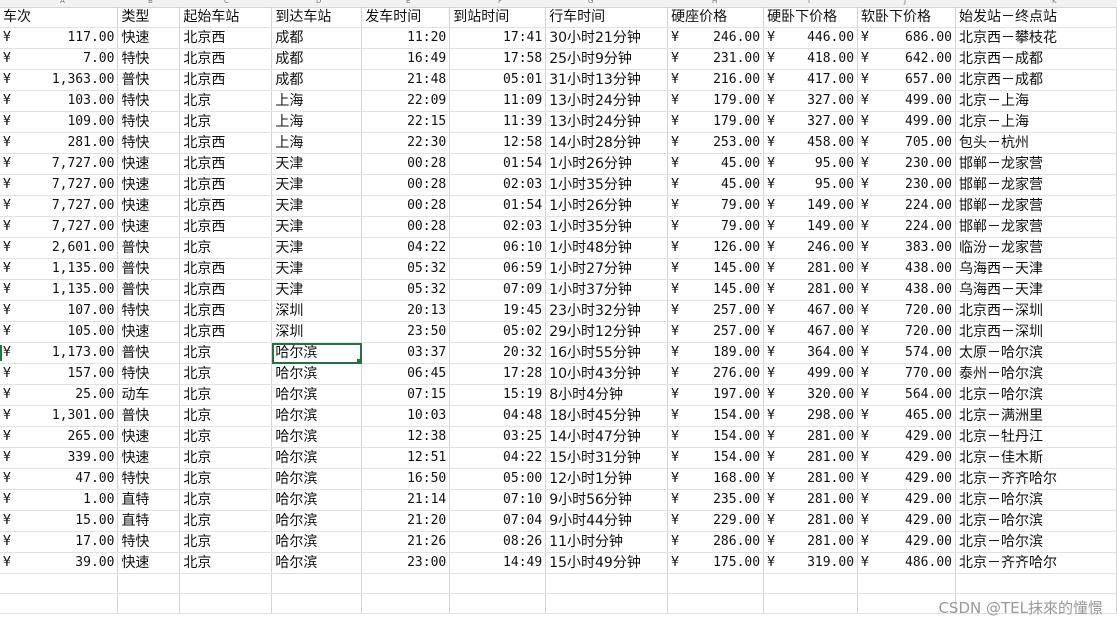 The width and height of the screenshot is (1117, 624). I want to click on cell: ¥770.00, so click(906, 374).